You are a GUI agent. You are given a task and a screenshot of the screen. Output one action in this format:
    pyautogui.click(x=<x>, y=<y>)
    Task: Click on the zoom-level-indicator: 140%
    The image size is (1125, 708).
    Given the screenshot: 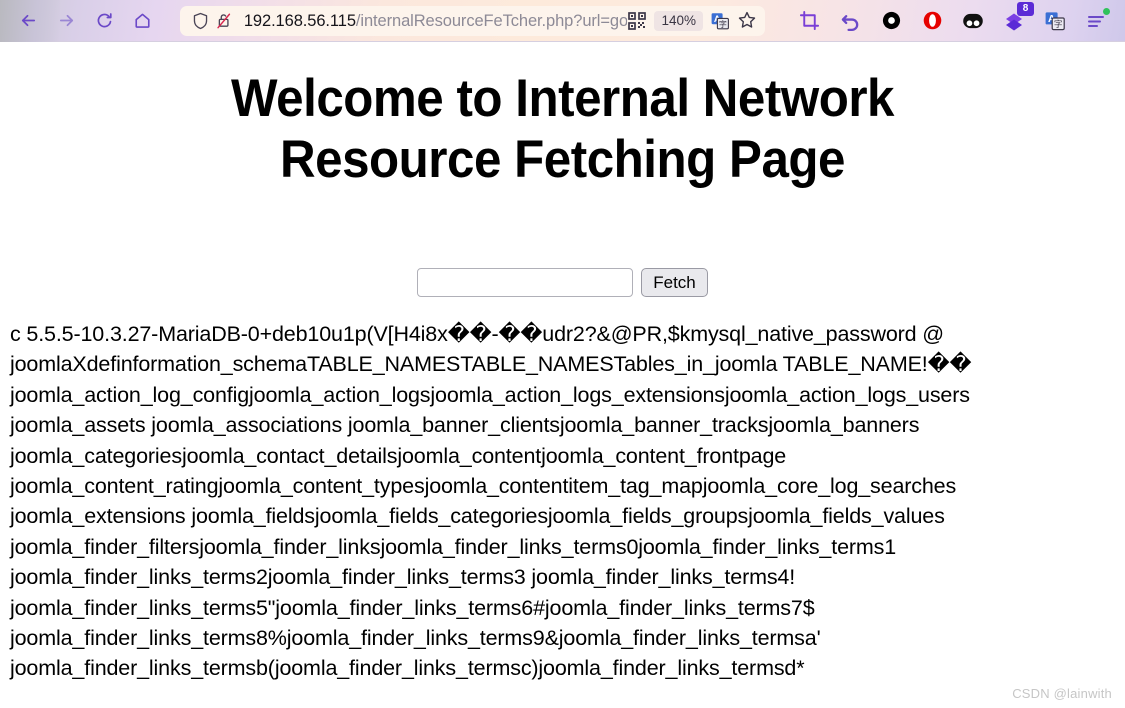 What is the action you would take?
    pyautogui.click(x=678, y=20)
    